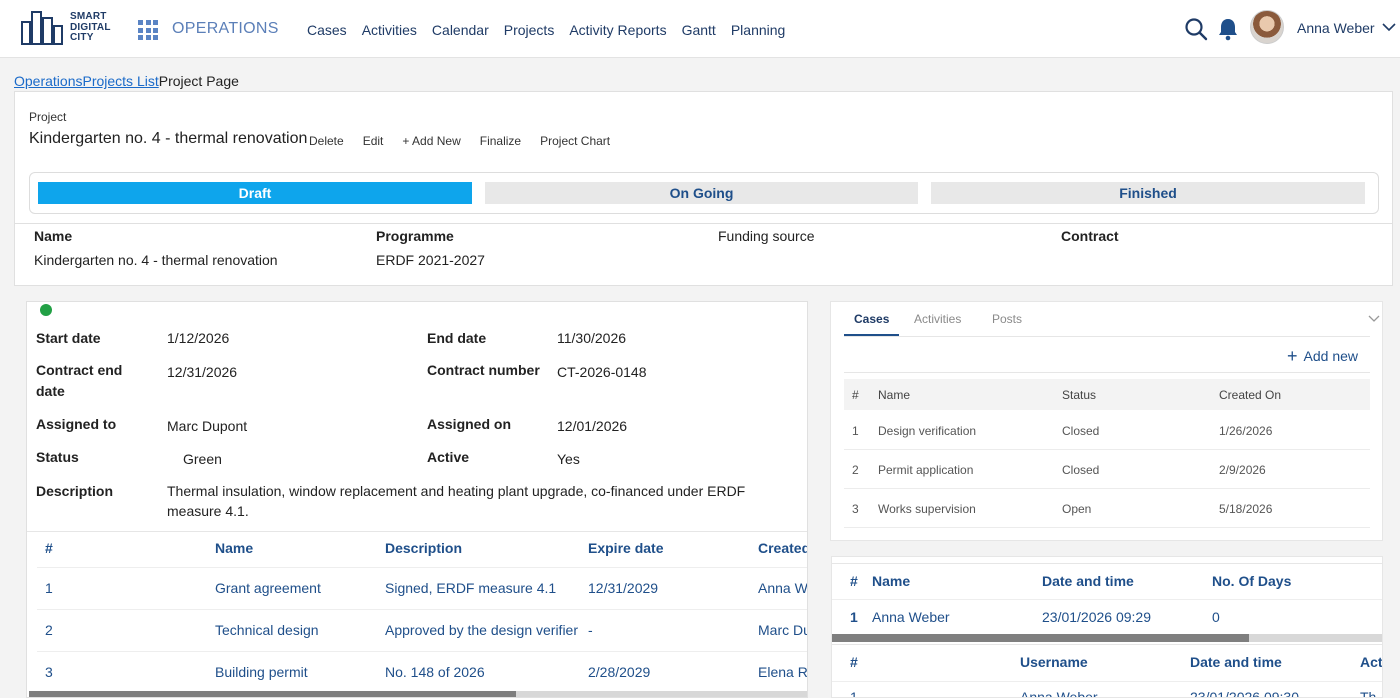  Describe the element at coordinates (1148, 193) in the screenshot. I see `stage-finished: Finished` at that location.